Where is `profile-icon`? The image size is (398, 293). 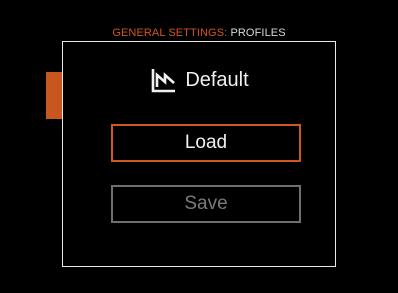
profile-icon is located at coordinates (164, 80).